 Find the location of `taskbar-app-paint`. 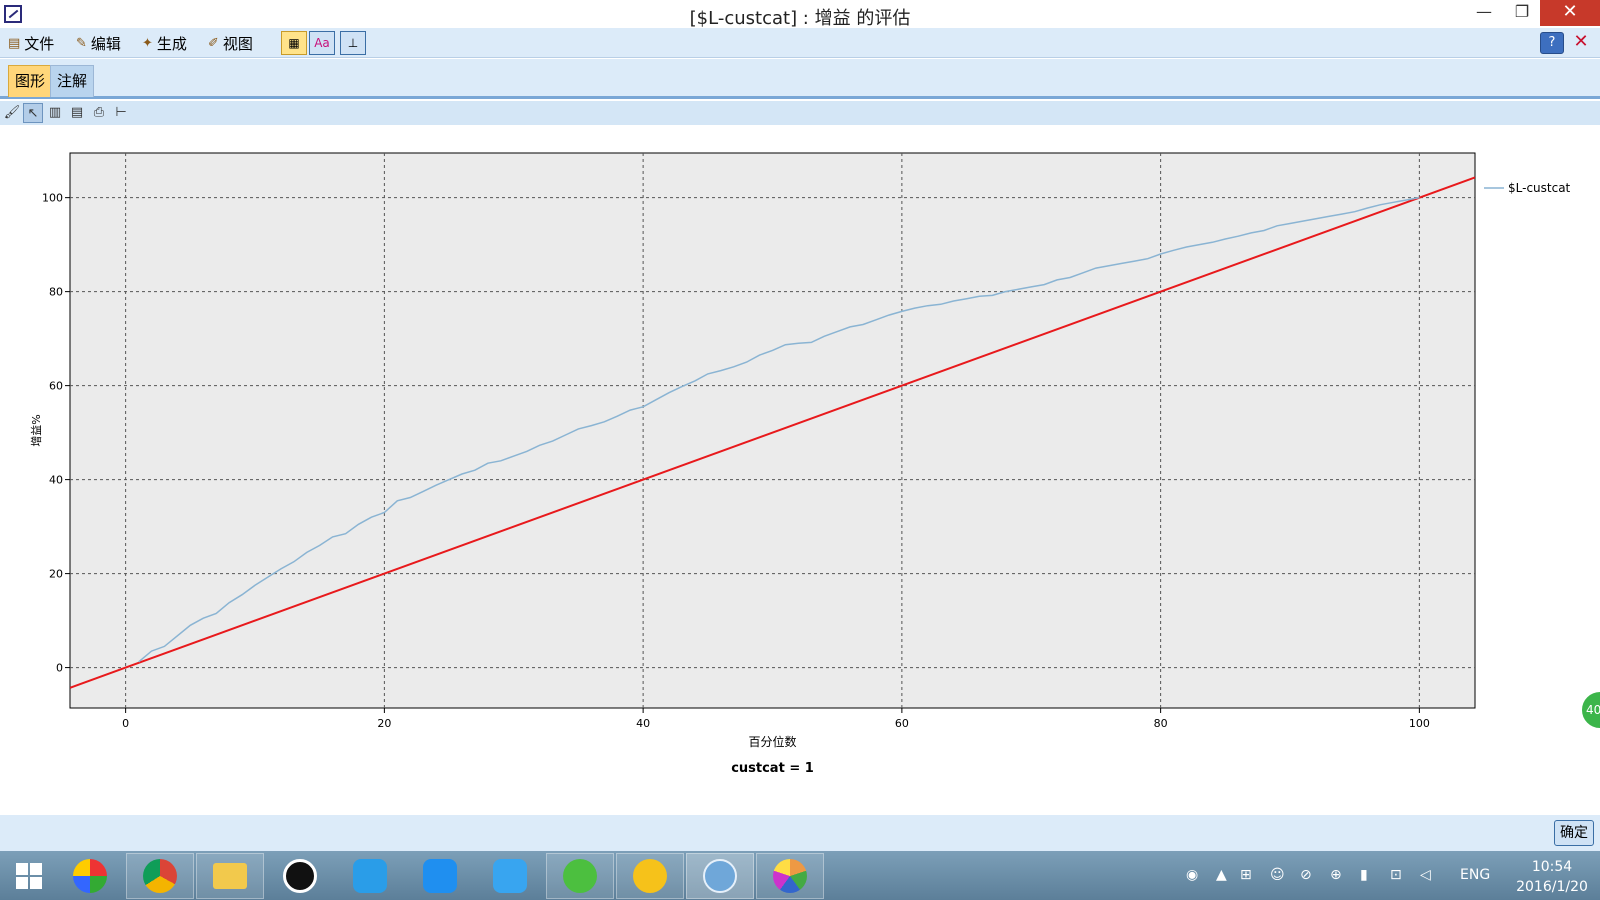

taskbar-app-paint is located at coordinates (790, 876).